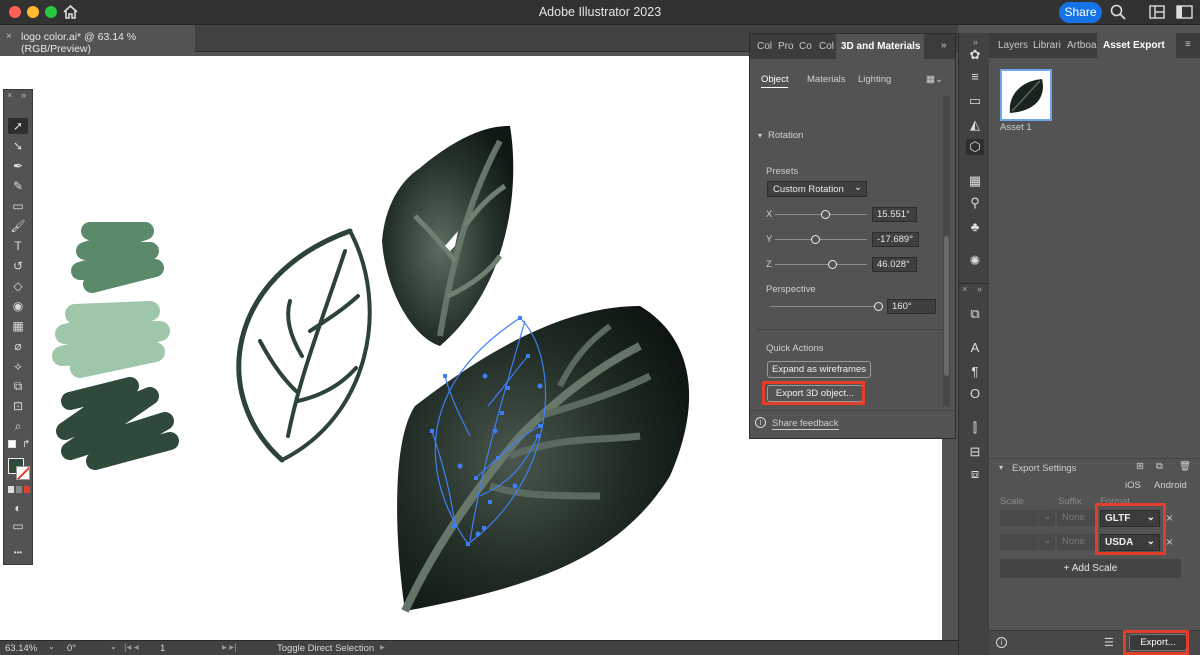  What do you see at coordinates (975, 203) in the screenshot?
I see `brushes-icon: ⚲` at bounding box center [975, 203].